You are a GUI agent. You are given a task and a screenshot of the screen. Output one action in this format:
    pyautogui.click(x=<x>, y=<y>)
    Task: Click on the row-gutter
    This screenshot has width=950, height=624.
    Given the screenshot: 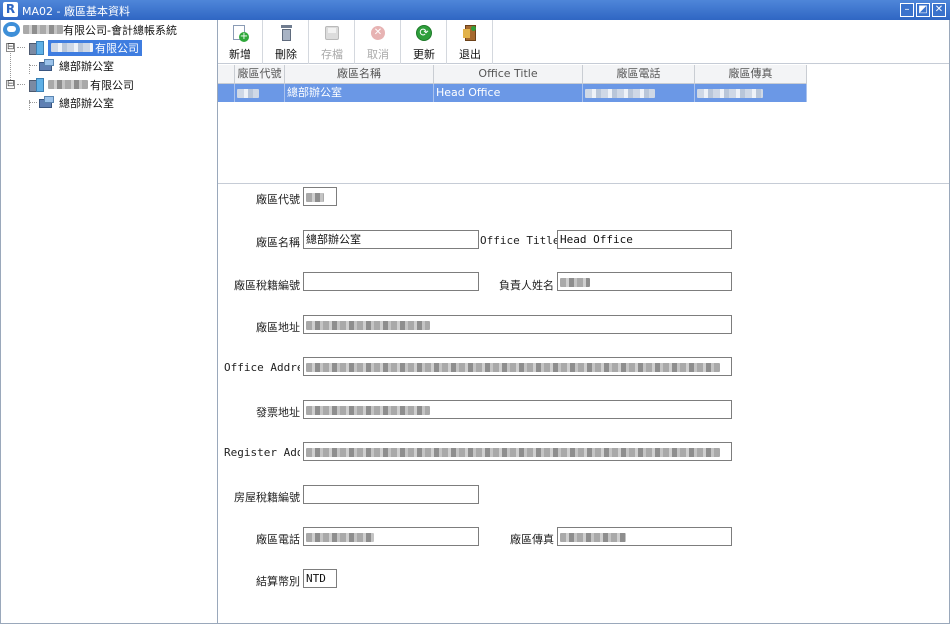 What is the action you would take?
    pyautogui.click(x=226, y=93)
    